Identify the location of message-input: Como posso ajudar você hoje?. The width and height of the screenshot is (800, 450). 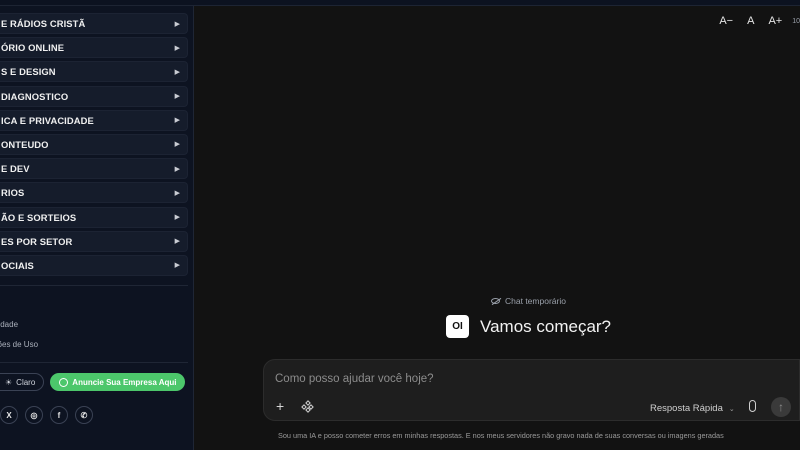
(354, 379).